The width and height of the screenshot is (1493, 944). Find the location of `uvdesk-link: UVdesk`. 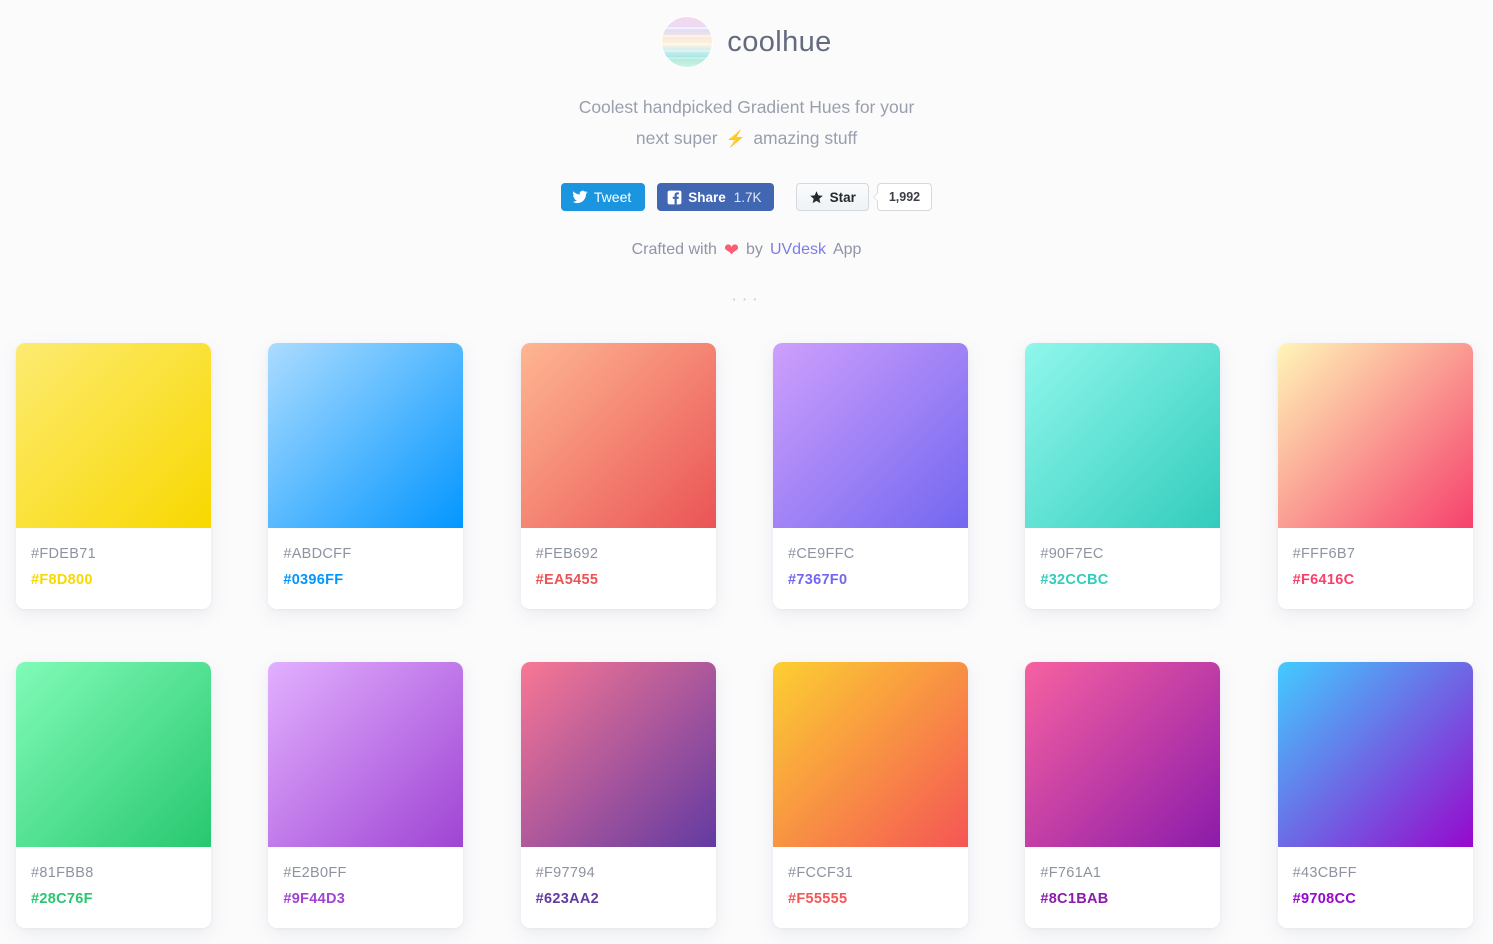

uvdesk-link: UVdesk is located at coordinates (798, 250).